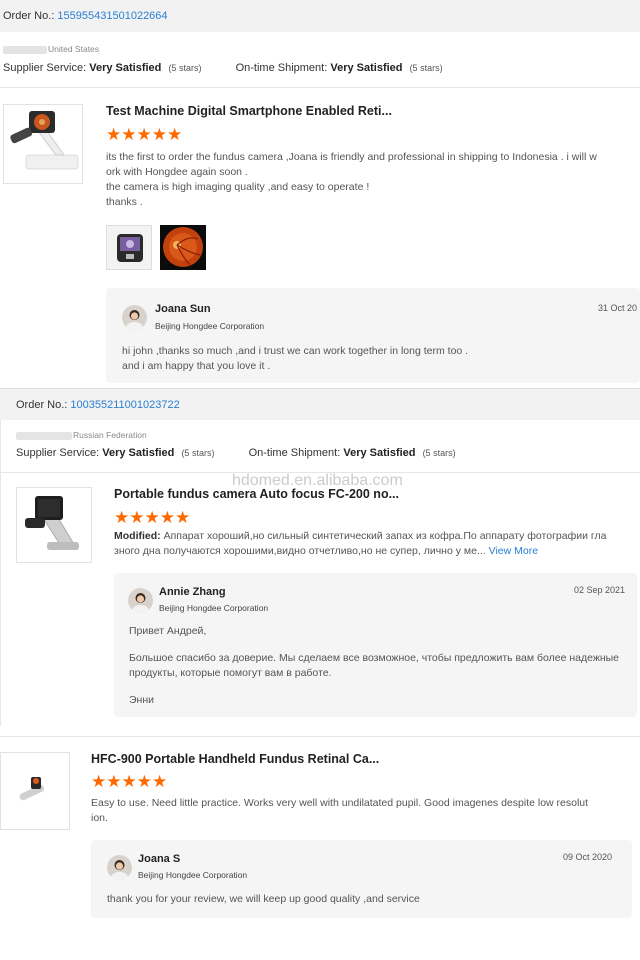  Describe the element at coordinates (51, 49) in the screenshot. I see `buyer-country: United States` at that location.